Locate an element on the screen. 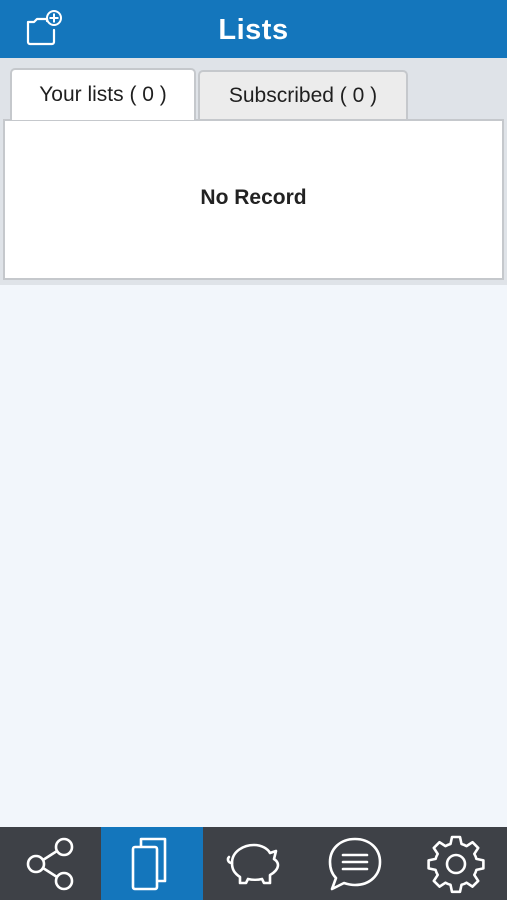 The image size is (507, 900). nav-item-savings is located at coordinates (253, 863).